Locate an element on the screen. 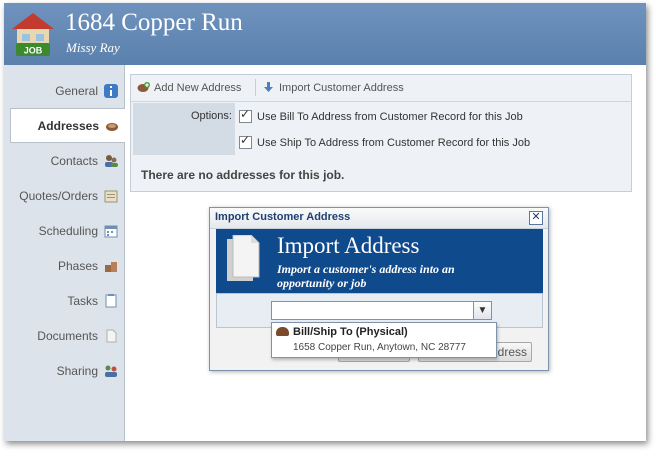 This screenshot has width=656, height=466. sidebar-item-label: Contacts is located at coordinates (74, 160).